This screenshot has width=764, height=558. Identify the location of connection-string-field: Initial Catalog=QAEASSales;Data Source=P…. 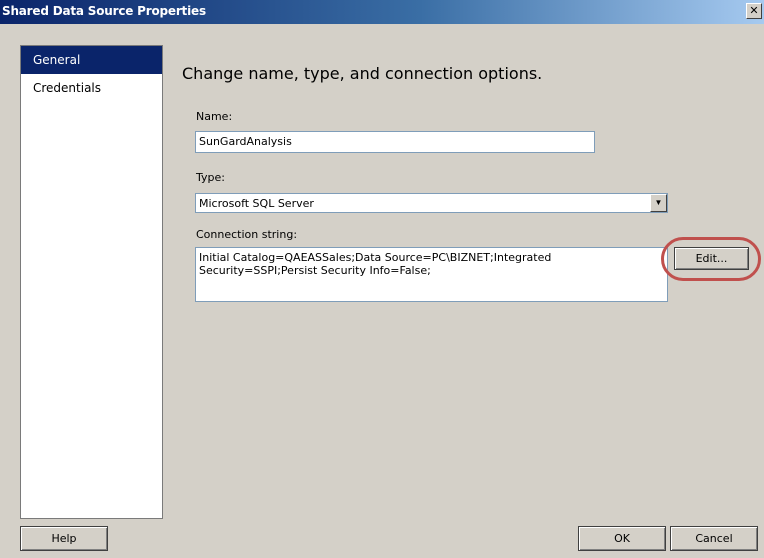
(431, 274).